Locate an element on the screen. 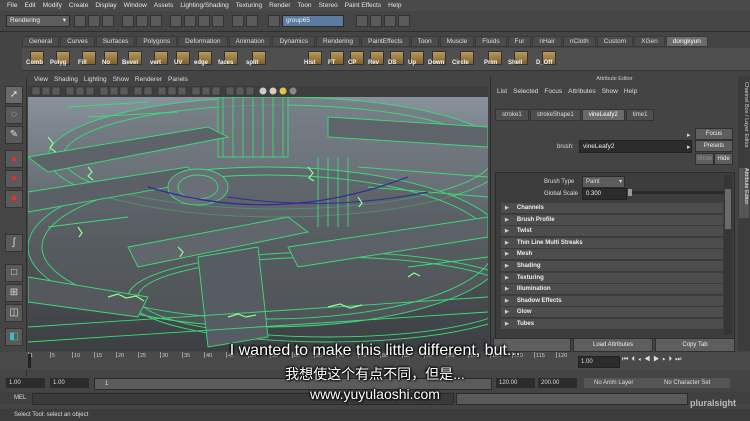 Image resolution: width=750 pixels, height=421 pixels. attribute-editor-tab: Attribute Editor is located at coordinates (744, 193).